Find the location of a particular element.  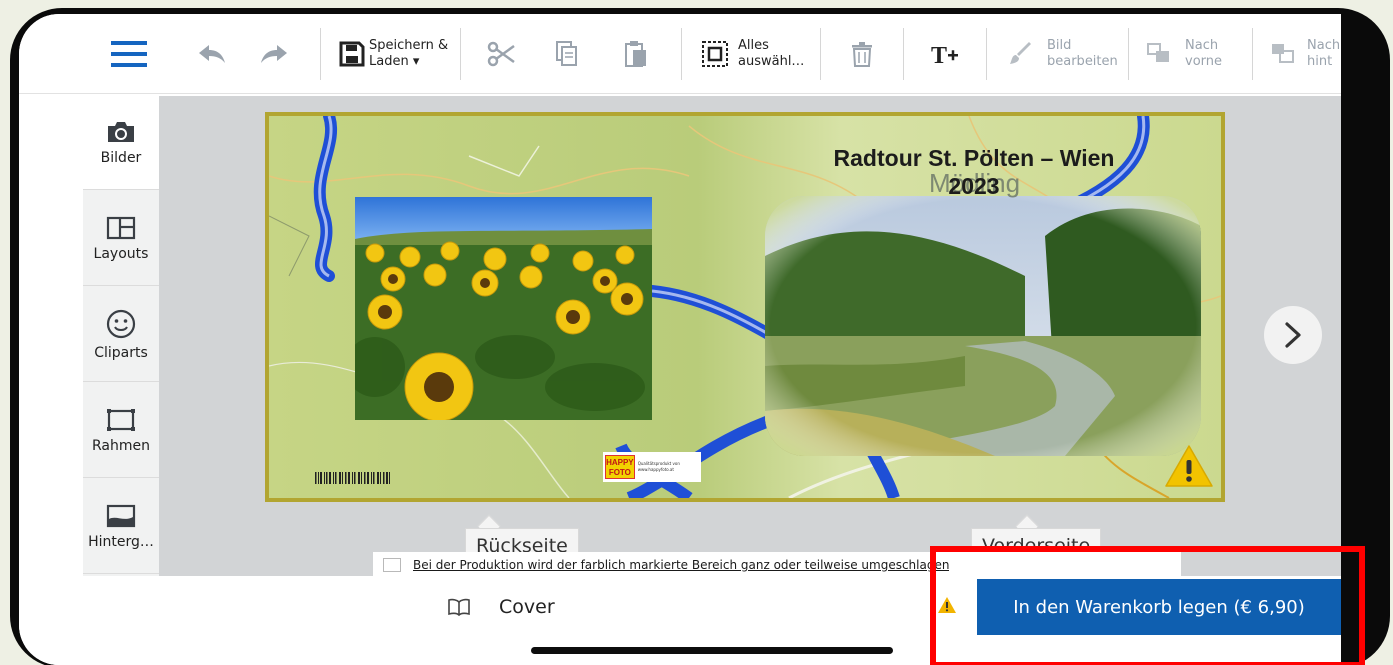

redo-icon is located at coordinates (274, 54).